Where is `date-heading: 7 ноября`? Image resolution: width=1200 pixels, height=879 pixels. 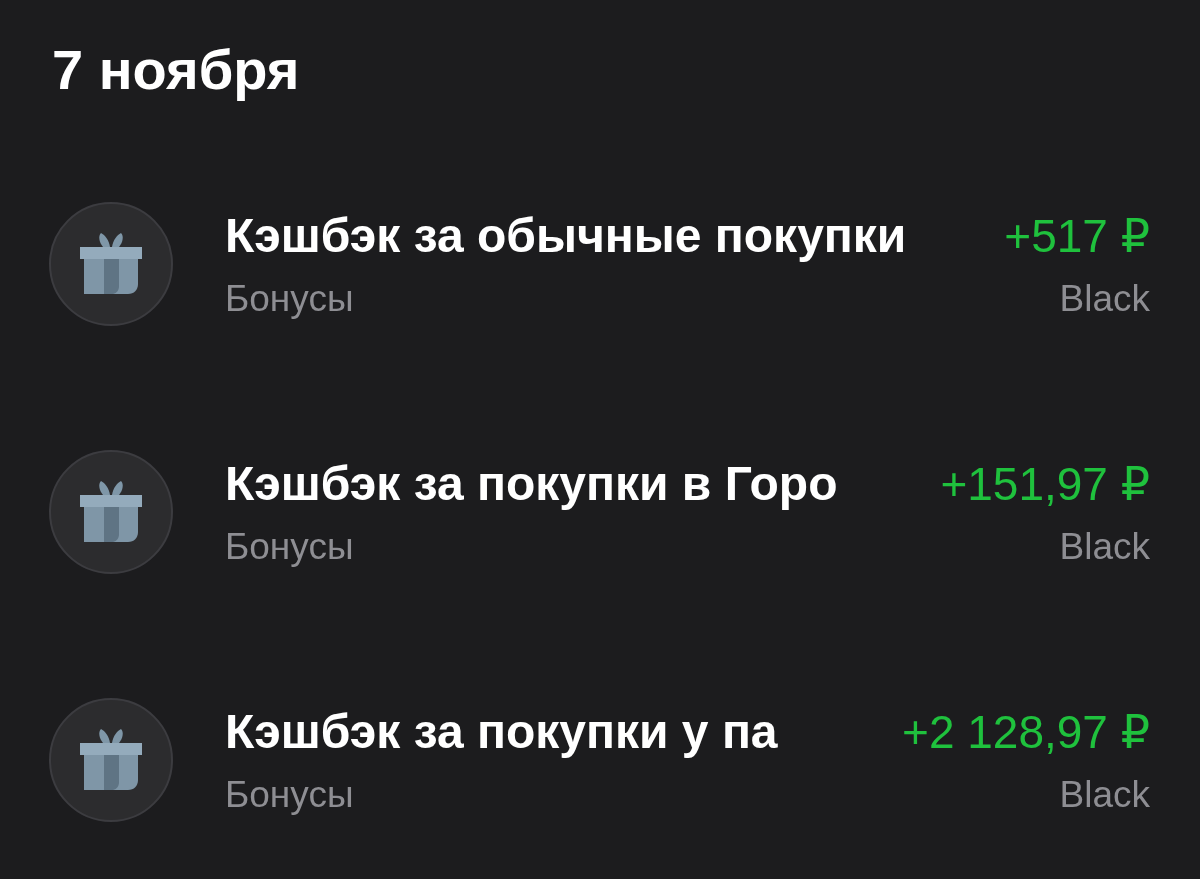 date-heading: 7 ноября is located at coordinates (176, 70).